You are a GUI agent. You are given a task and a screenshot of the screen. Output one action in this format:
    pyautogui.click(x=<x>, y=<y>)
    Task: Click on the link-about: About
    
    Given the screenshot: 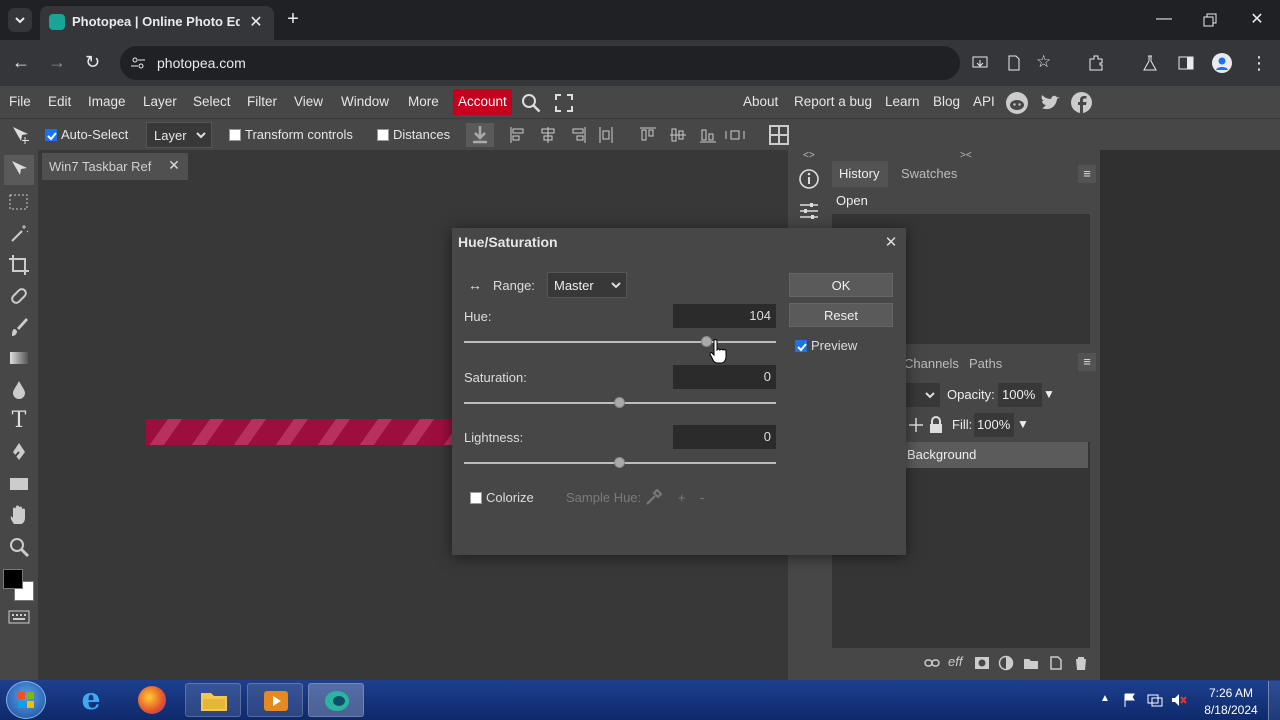 What is the action you would take?
    pyautogui.click(x=760, y=102)
    